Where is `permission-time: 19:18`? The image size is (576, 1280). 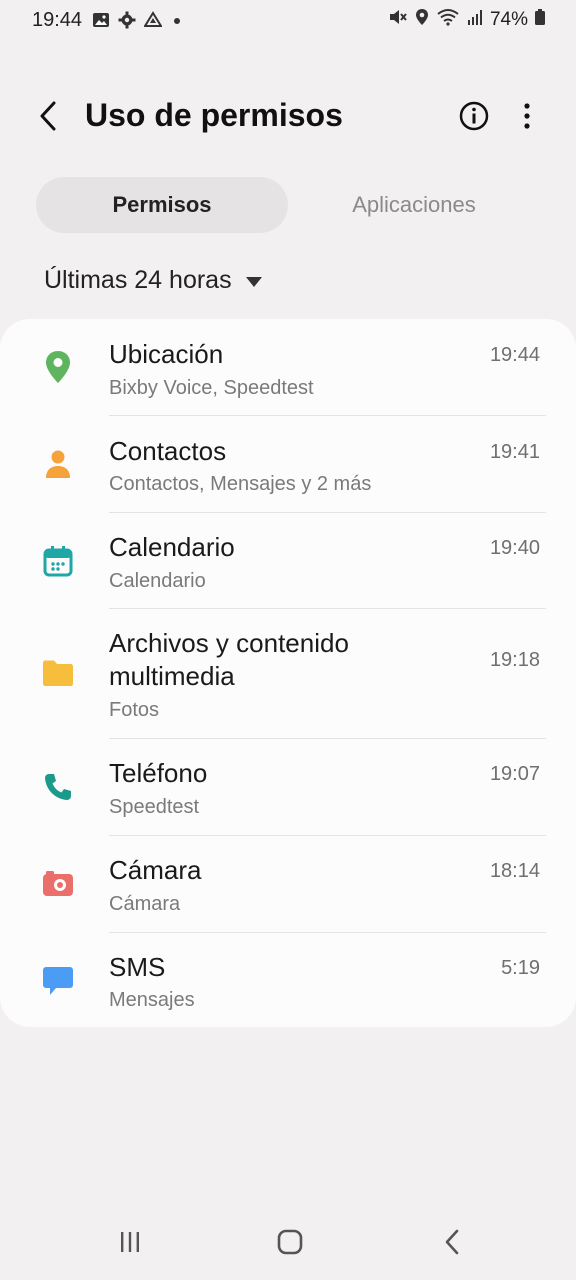
permission-time: 19:18 is located at coordinates (514, 660).